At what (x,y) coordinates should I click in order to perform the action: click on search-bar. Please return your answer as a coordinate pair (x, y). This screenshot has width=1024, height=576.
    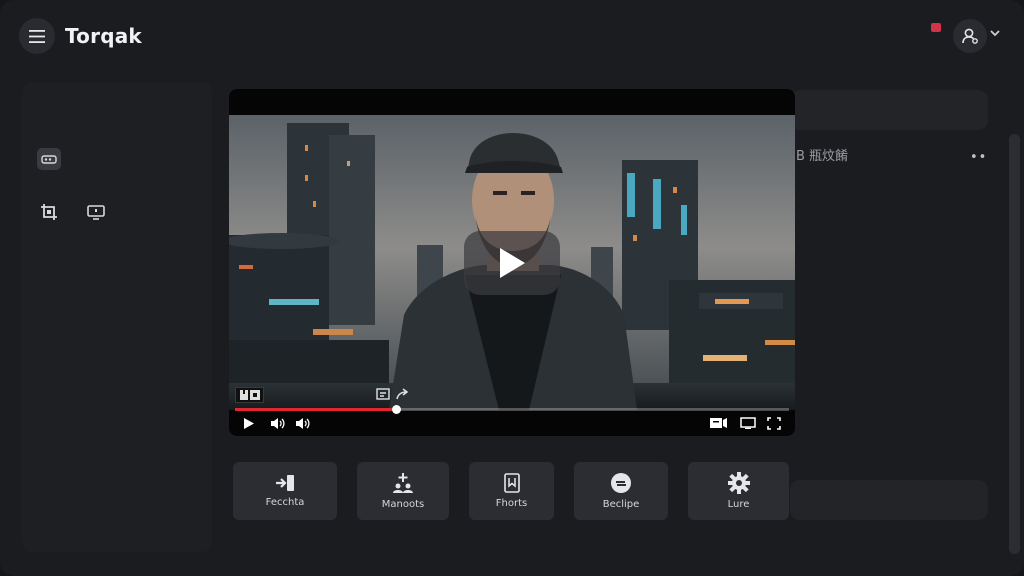
    Looking at the image, I should click on (889, 110).